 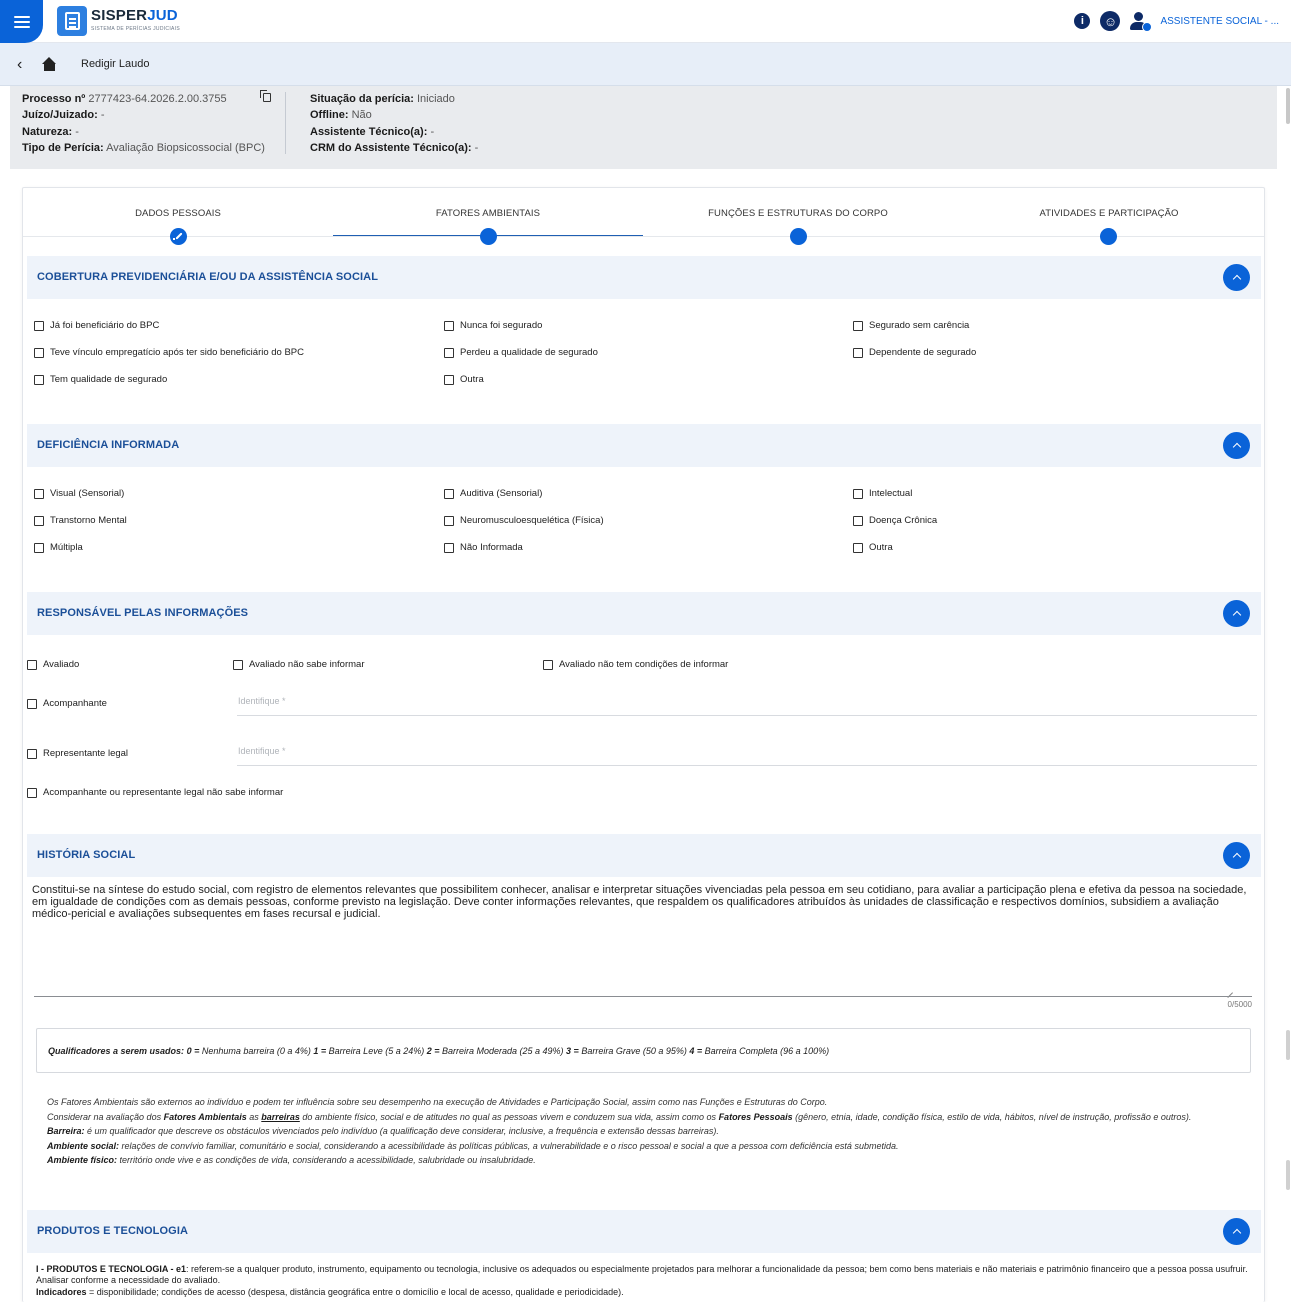 I want to click on checkbox-segurado-sem-carencia: Segurado sem carência, so click(x=911, y=325).